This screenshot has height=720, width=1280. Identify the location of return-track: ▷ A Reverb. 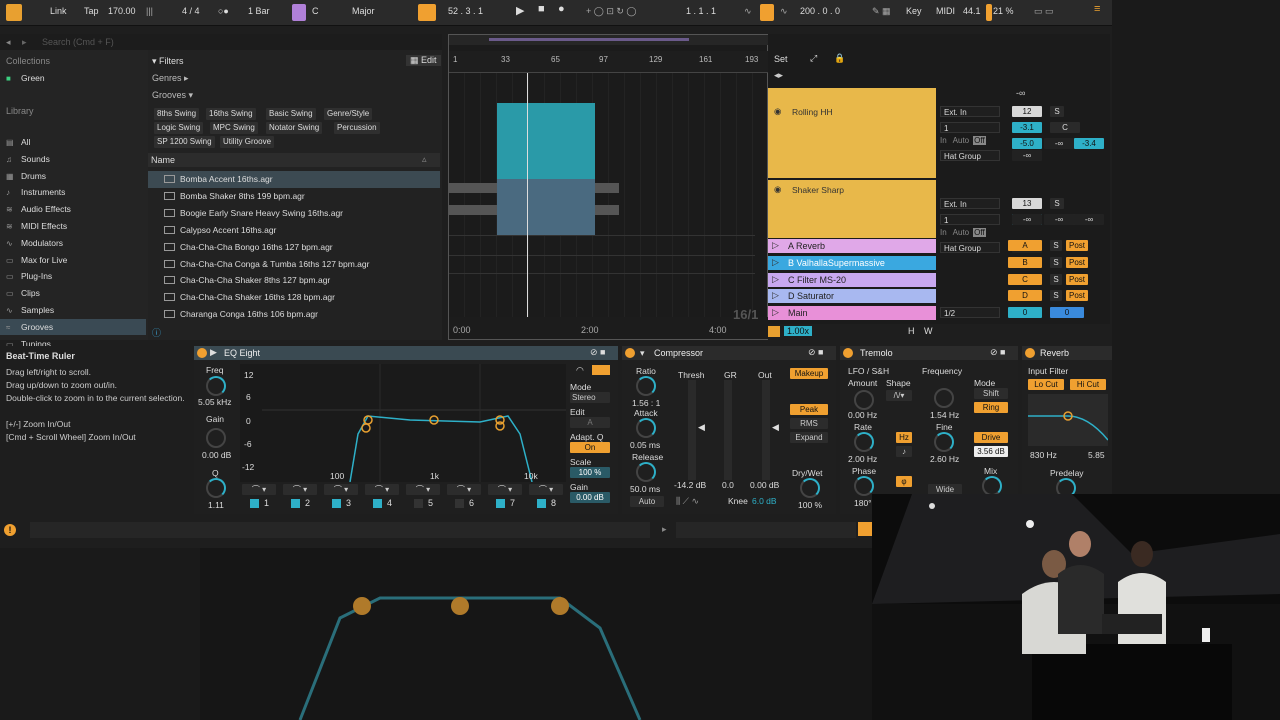
(852, 246).